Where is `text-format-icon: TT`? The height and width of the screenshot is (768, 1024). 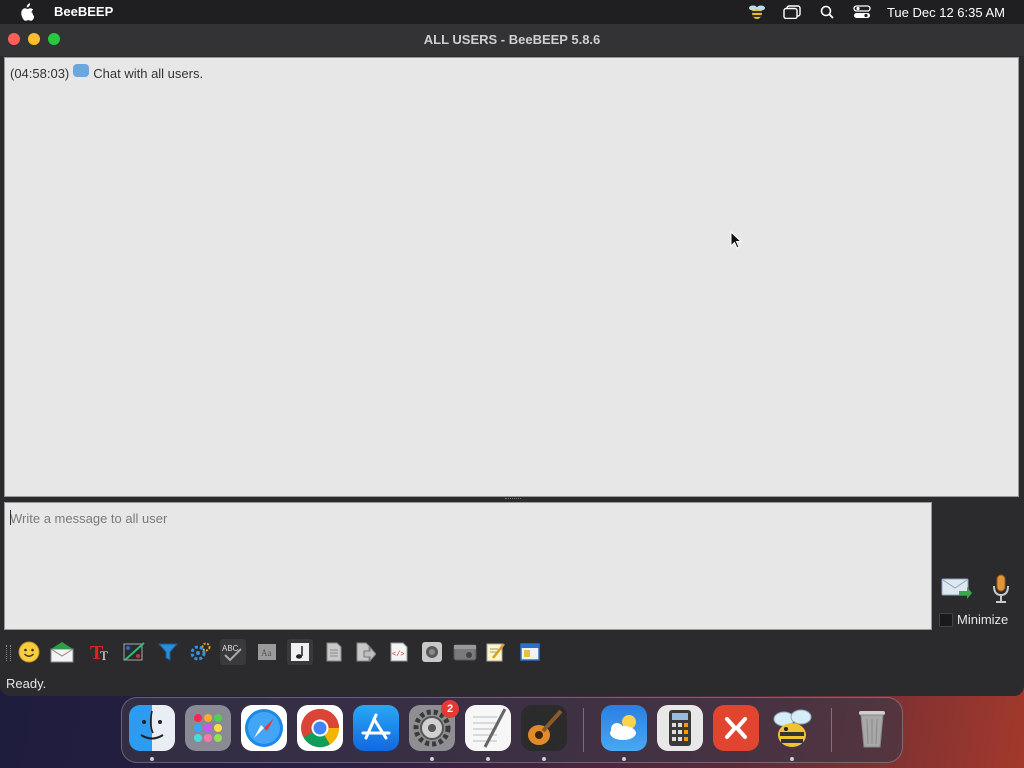 text-format-icon: TT is located at coordinates (100, 652).